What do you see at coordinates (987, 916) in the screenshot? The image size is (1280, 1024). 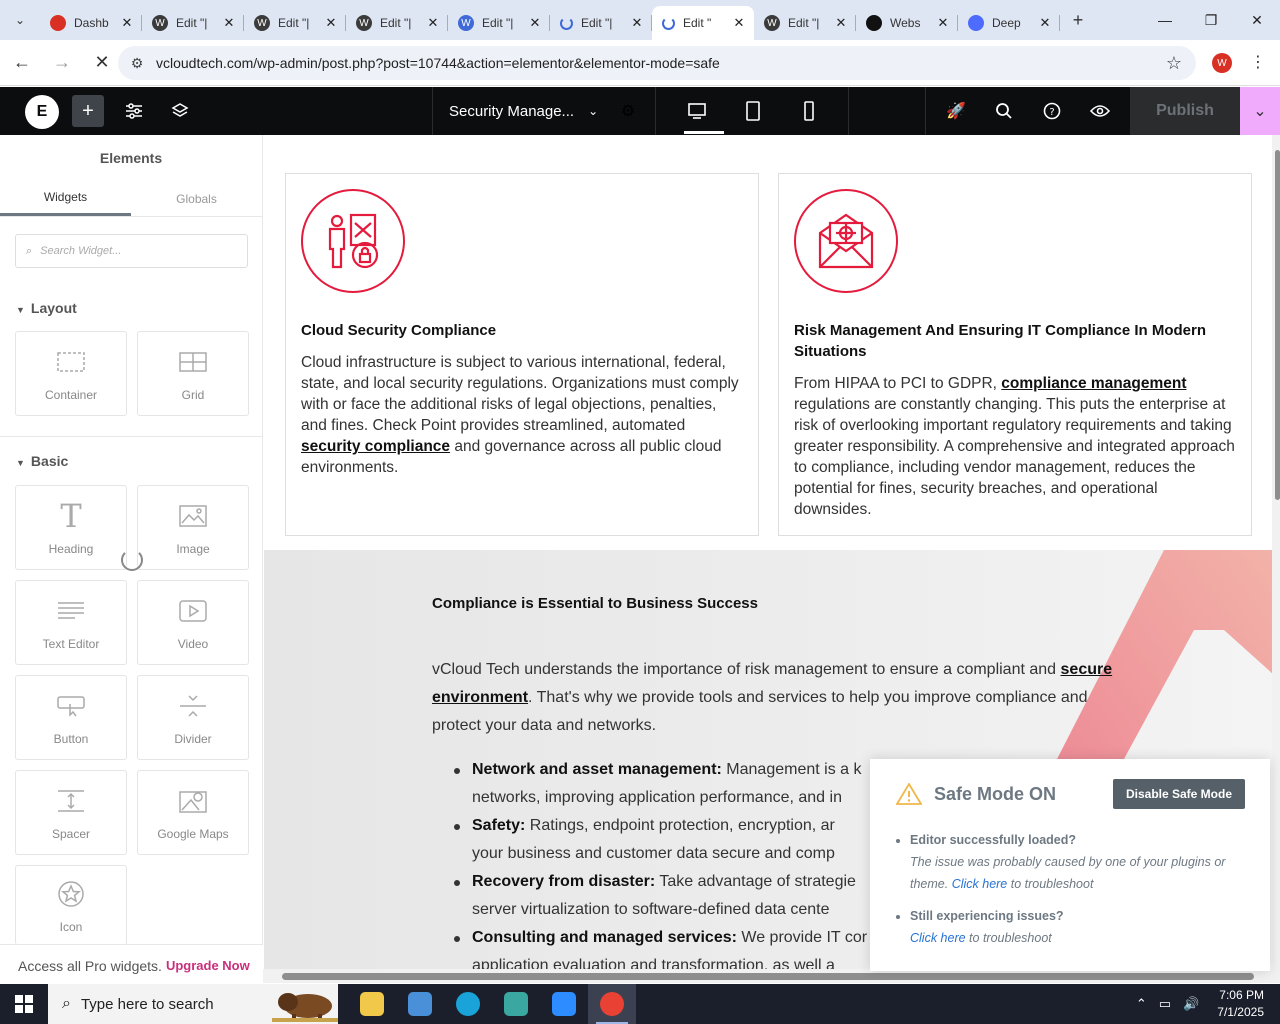 I see `question: Still experiencing issues?` at bounding box center [987, 916].